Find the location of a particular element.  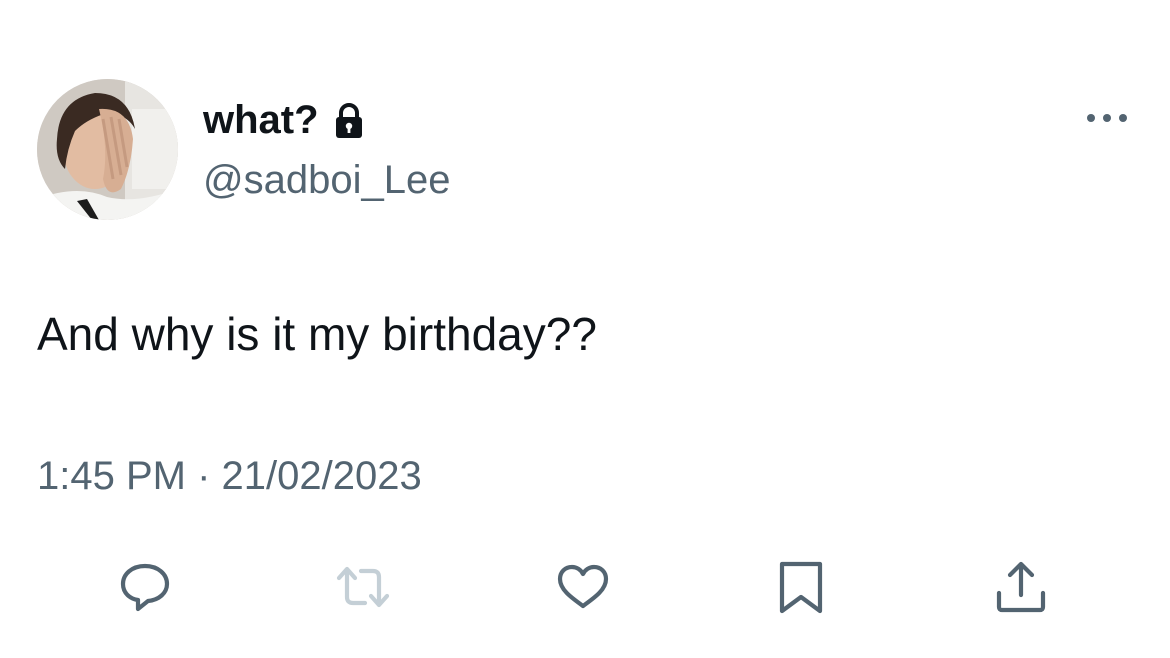

reply-button is located at coordinates (145, 587).